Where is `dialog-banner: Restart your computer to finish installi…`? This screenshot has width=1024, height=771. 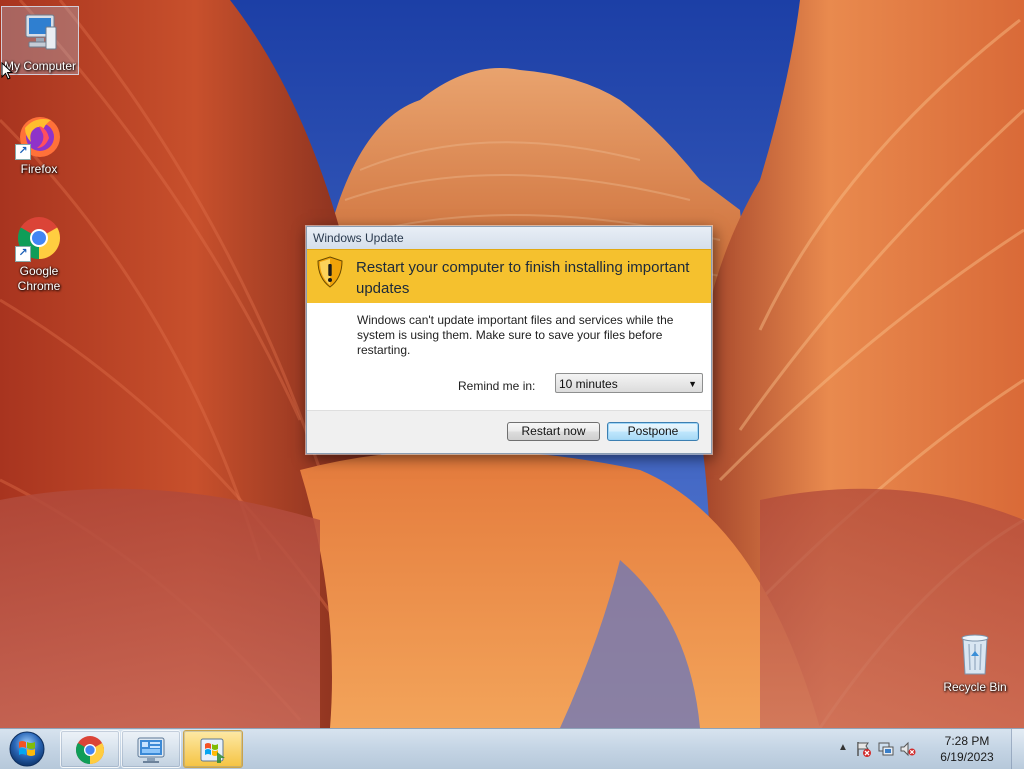
dialog-banner: Restart your computer to finish installi… is located at coordinates (509, 276).